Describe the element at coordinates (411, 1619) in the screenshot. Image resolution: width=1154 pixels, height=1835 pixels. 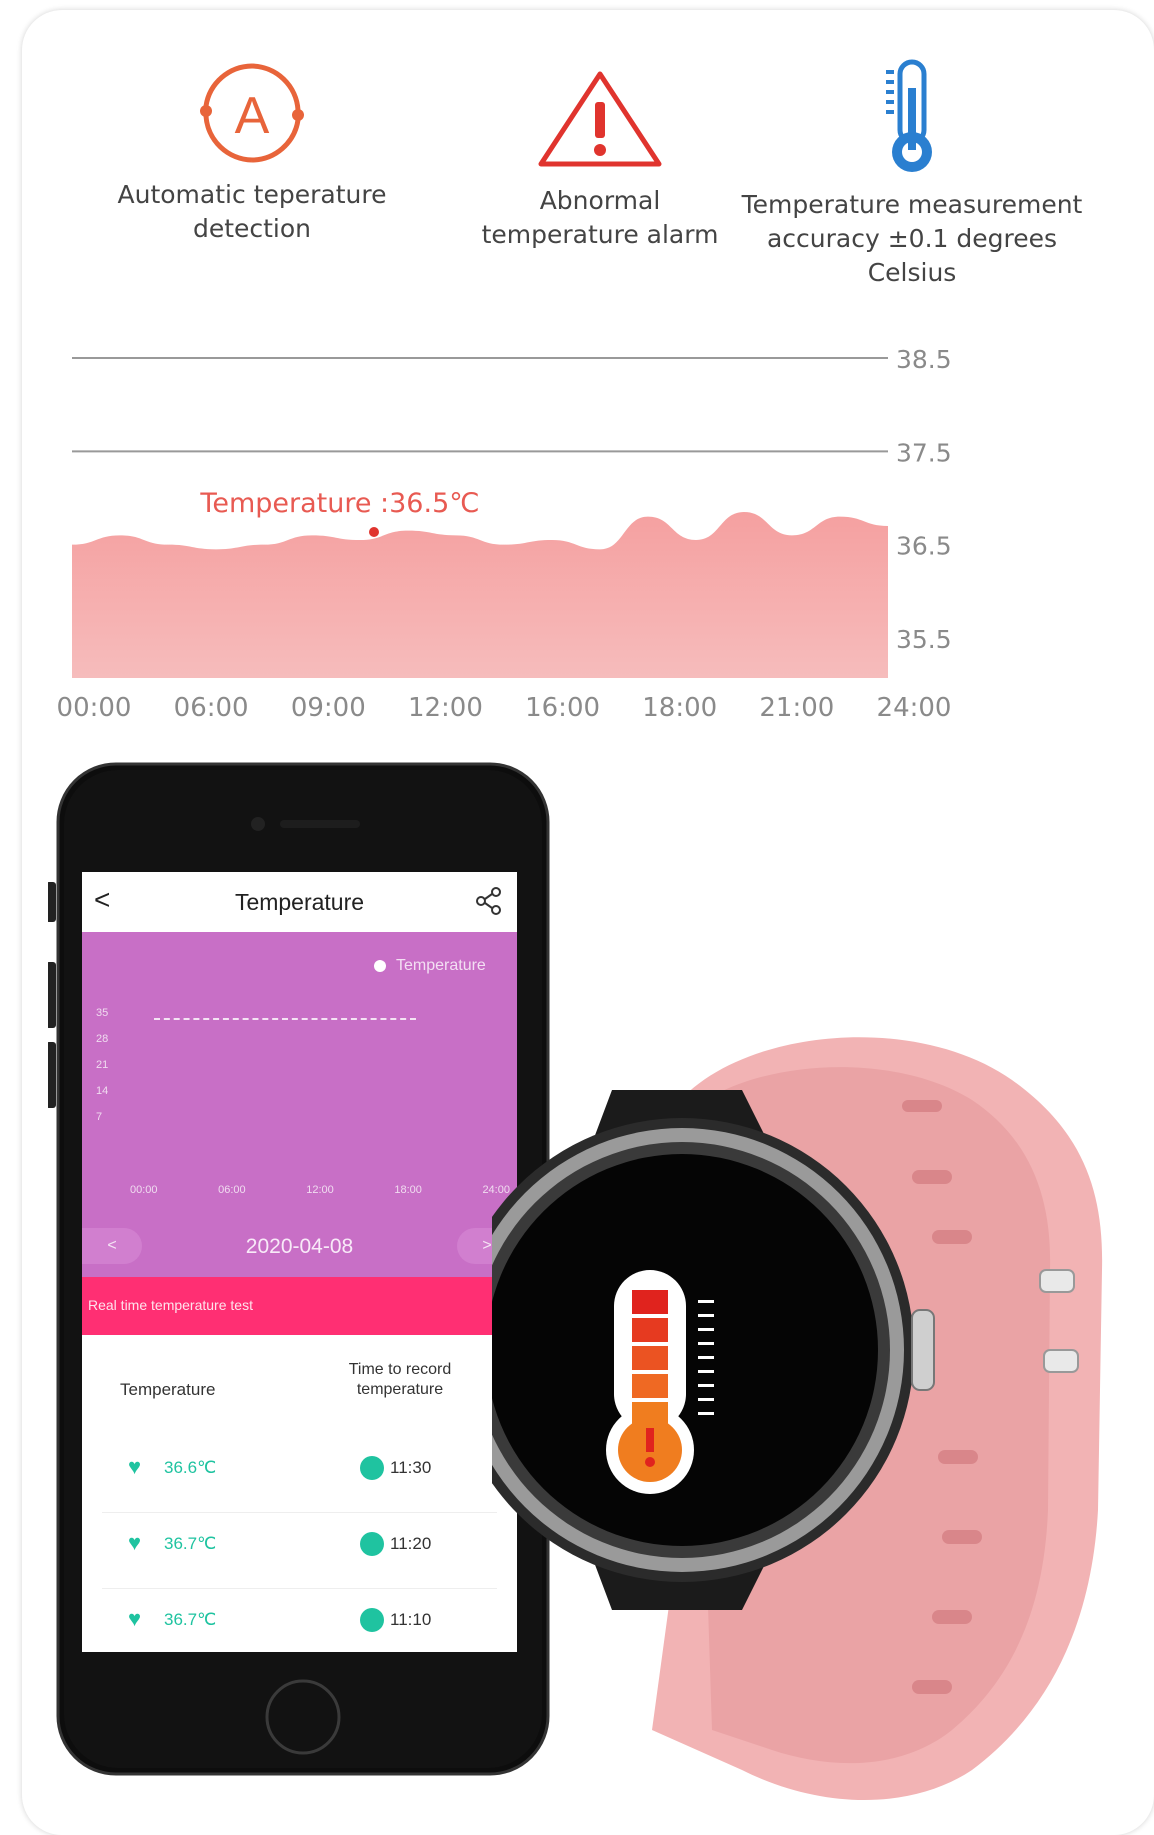
I see `row-time: 11:10` at that location.